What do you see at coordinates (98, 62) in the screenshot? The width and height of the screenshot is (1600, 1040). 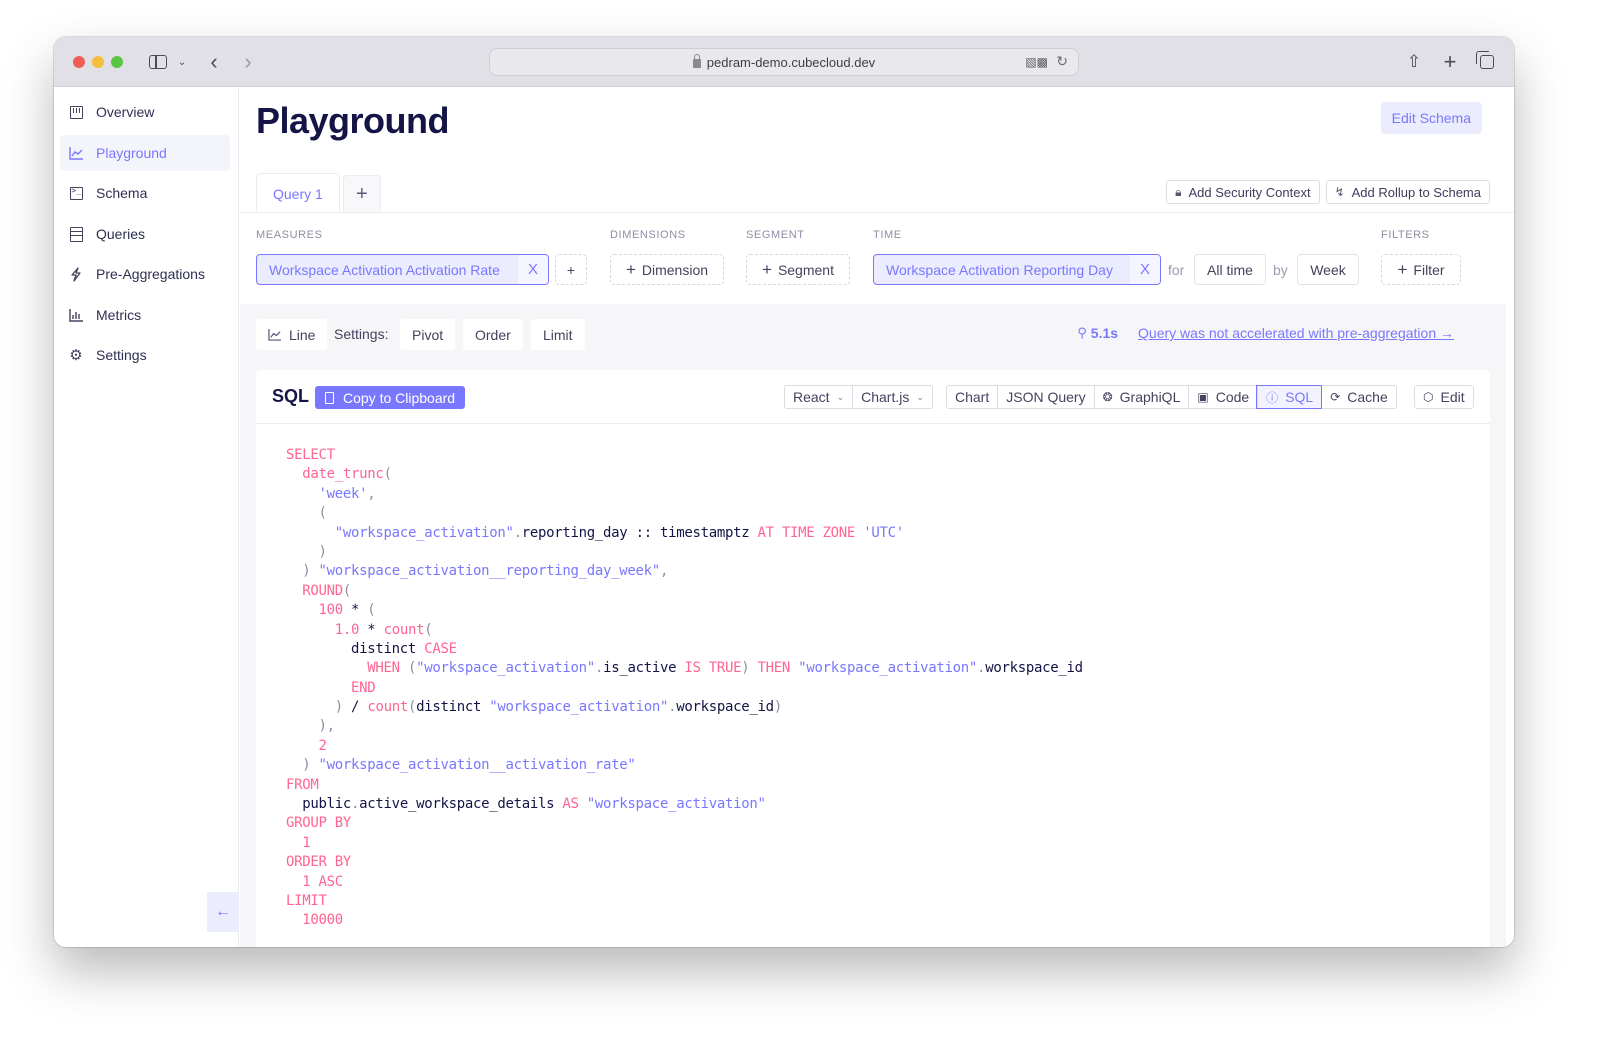 I see `minimize-window-button` at bounding box center [98, 62].